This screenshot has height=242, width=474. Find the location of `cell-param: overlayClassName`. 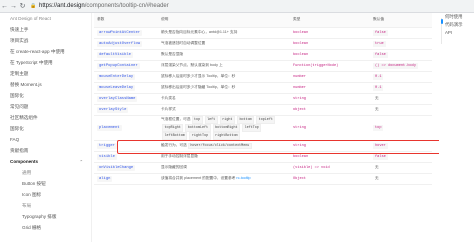

cell-param: overlayClassName is located at coordinates (126, 99).